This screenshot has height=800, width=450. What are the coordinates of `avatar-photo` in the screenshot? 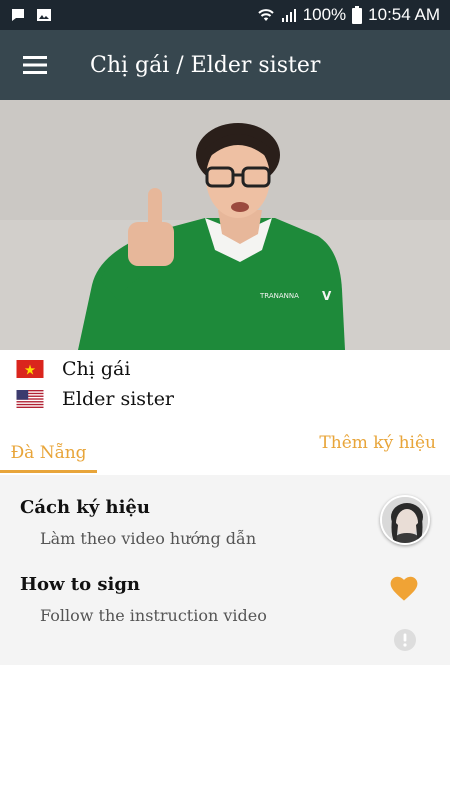 It's located at (405, 520).